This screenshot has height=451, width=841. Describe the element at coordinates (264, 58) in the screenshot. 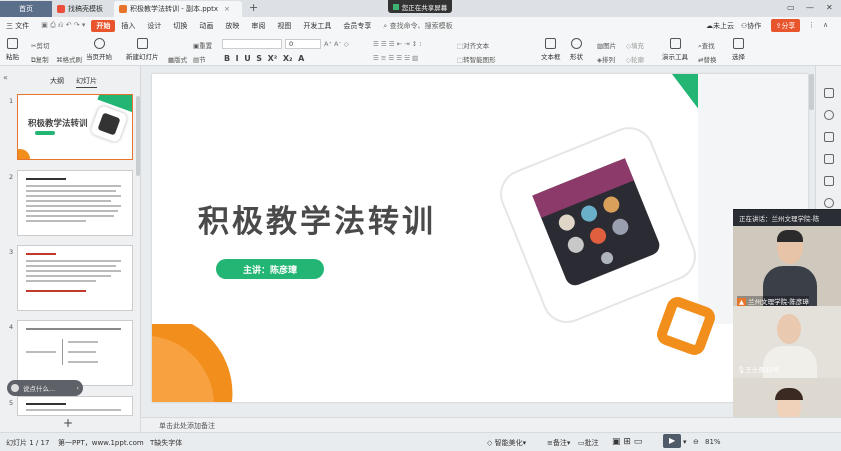

I see `font-style-row: B I U S X² X₂ A` at that location.